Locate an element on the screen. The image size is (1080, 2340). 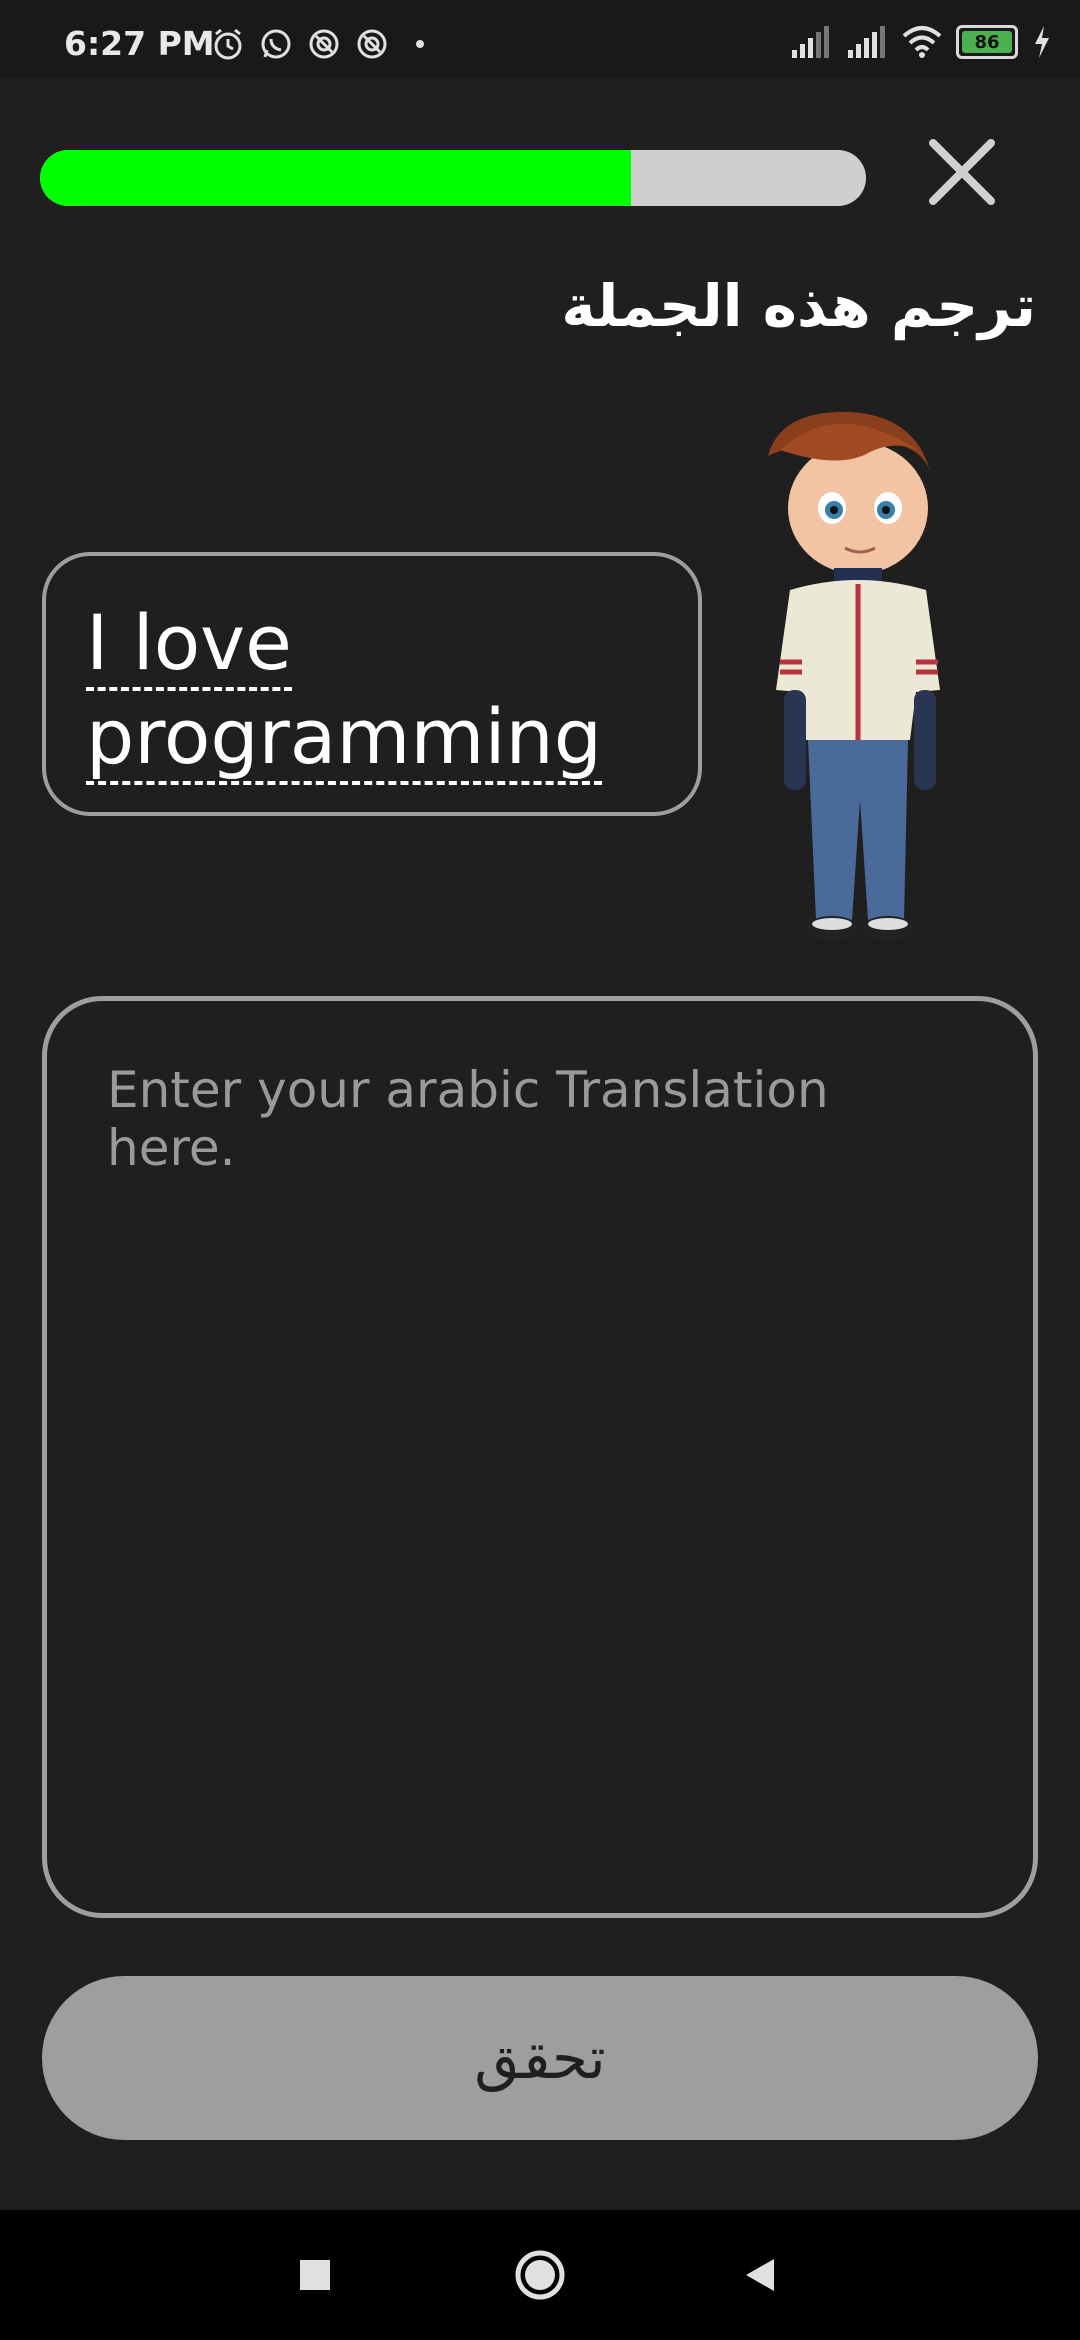
wifi-icon is located at coordinates (922, 42).